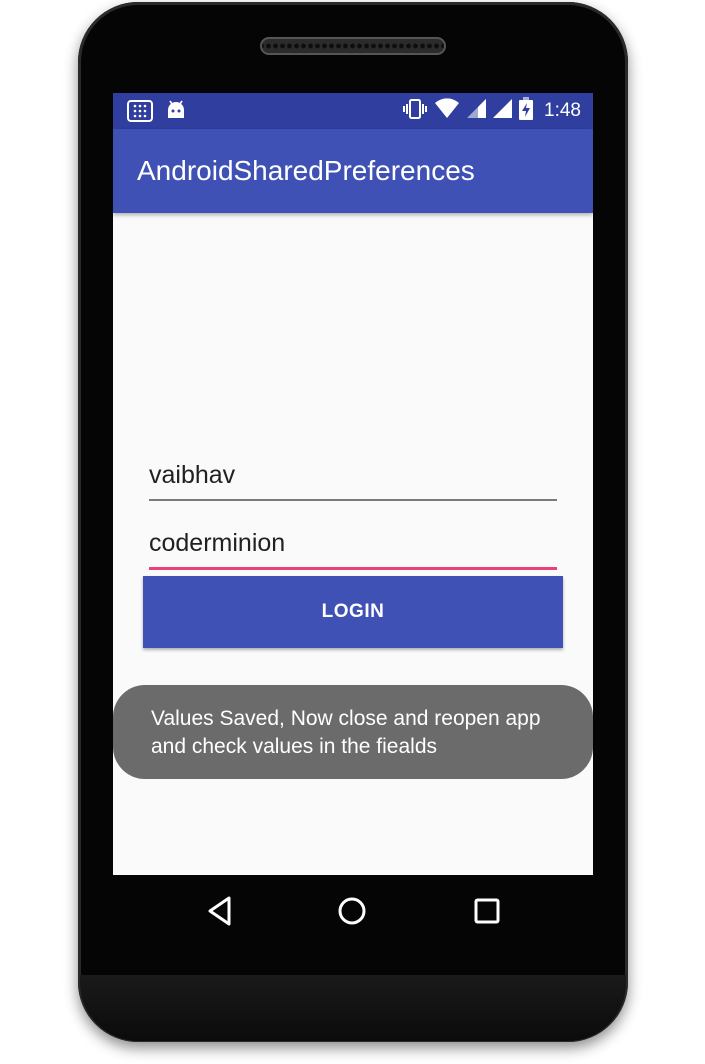  Describe the element at coordinates (176, 112) in the screenshot. I see `android-debug-icon` at that location.